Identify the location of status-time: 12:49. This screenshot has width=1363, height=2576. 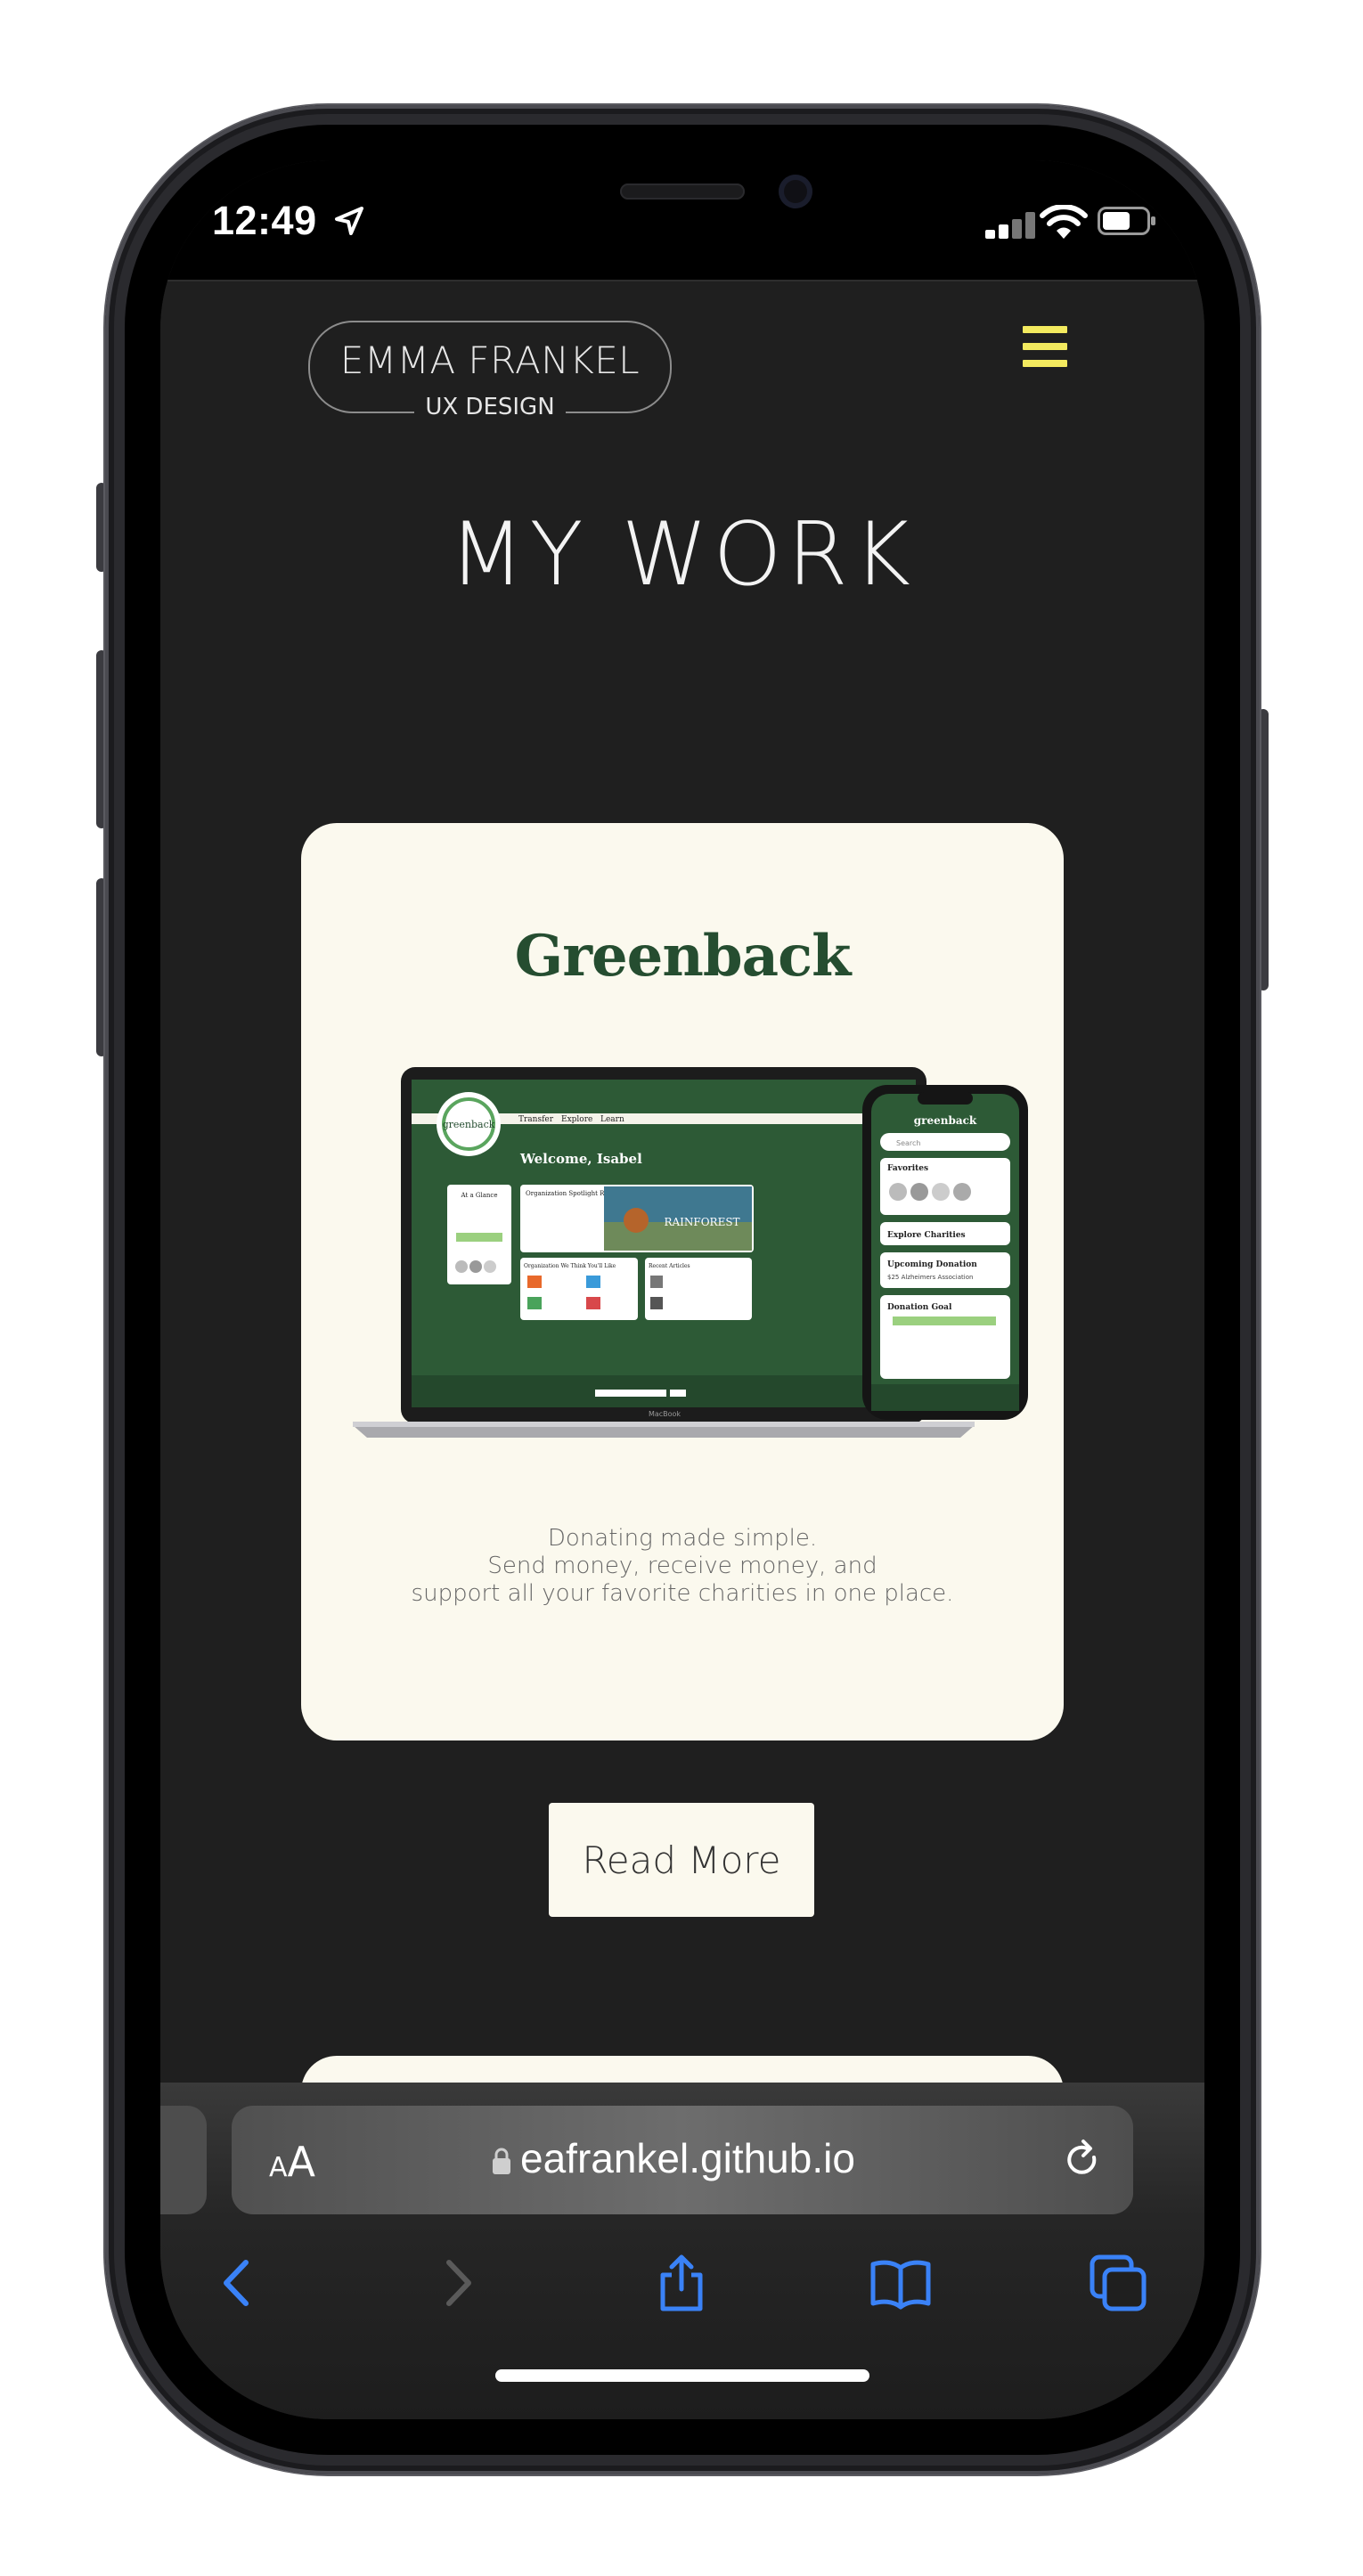
(265, 221).